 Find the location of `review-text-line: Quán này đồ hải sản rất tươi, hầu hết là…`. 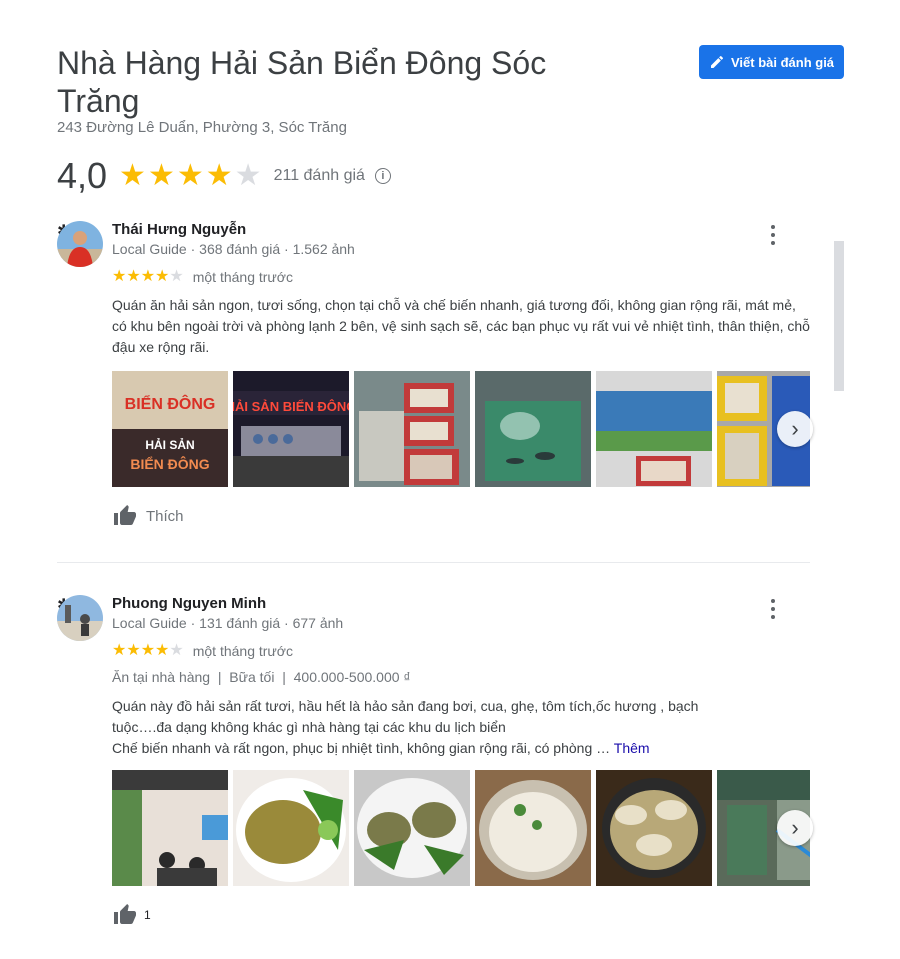

review-text-line: Quán này đồ hải sản rất tươi, hầu hết là… is located at coordinates (405, 706).